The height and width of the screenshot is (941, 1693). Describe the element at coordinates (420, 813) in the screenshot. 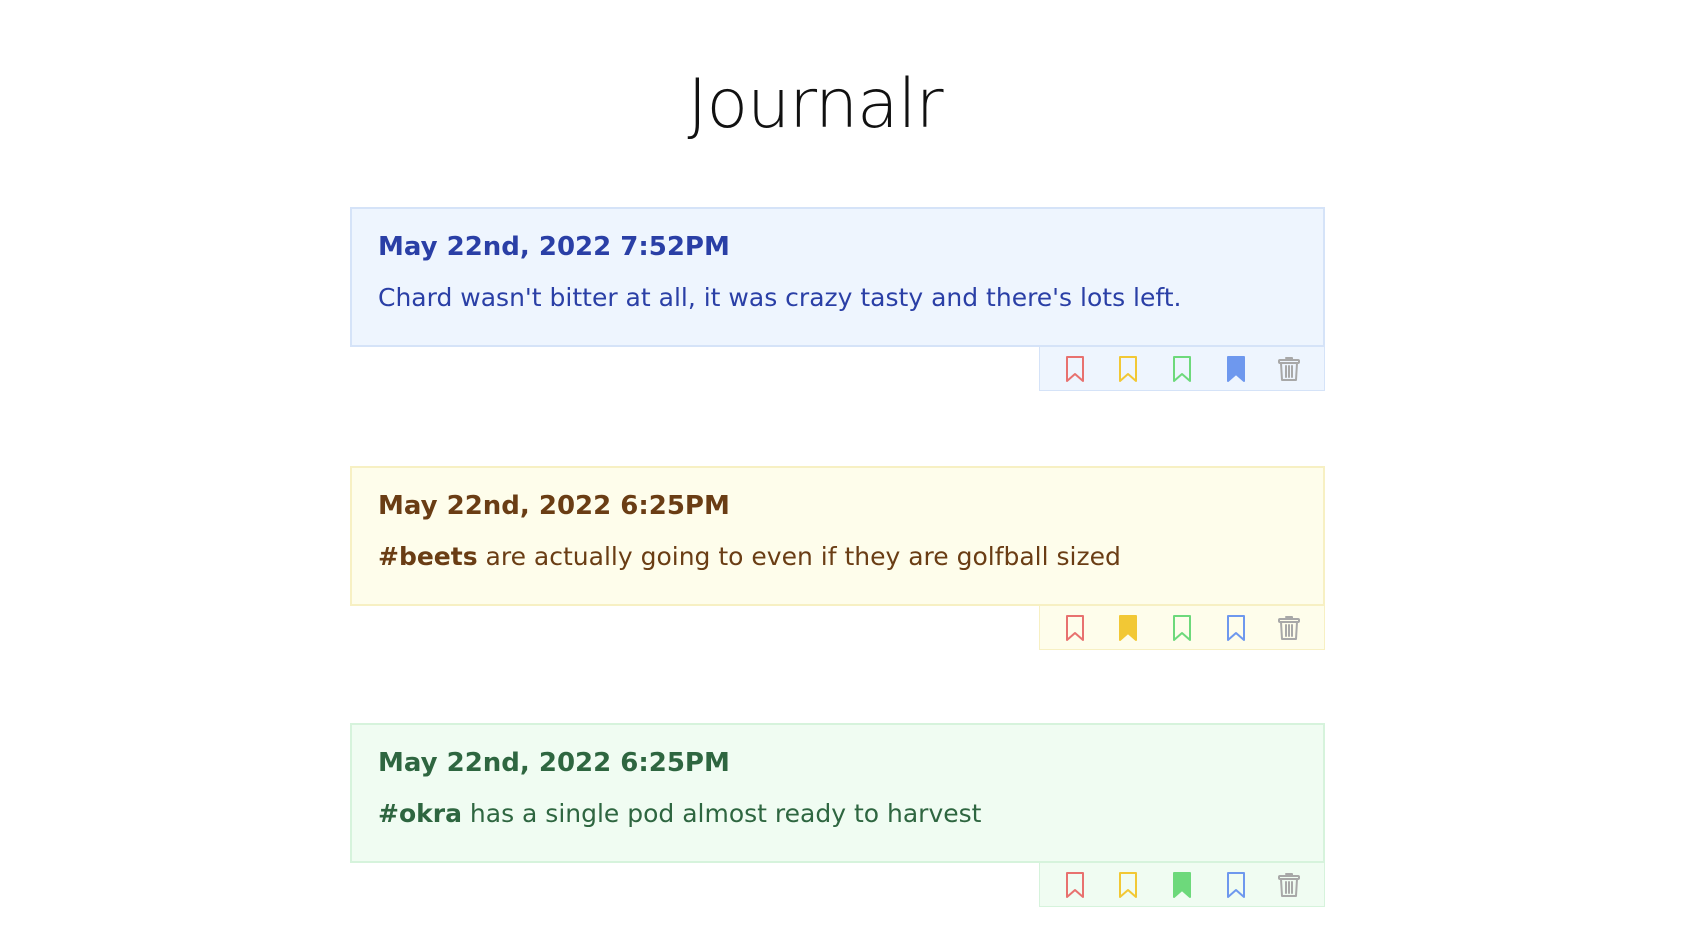

I see `entry-tag: #okra` at that location.